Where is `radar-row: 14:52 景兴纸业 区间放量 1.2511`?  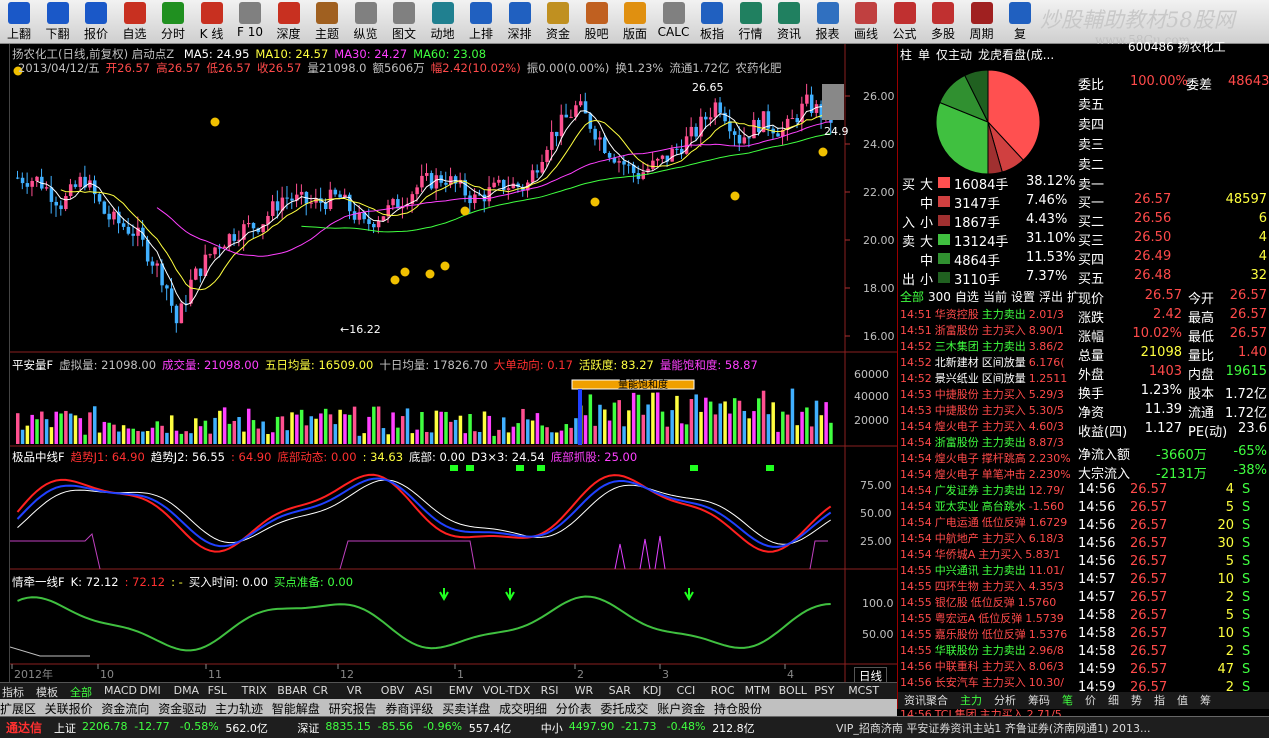 radar-row: 14:52 景兴纸业 区间放量 1.2511 is located at coordinates (988, 378).